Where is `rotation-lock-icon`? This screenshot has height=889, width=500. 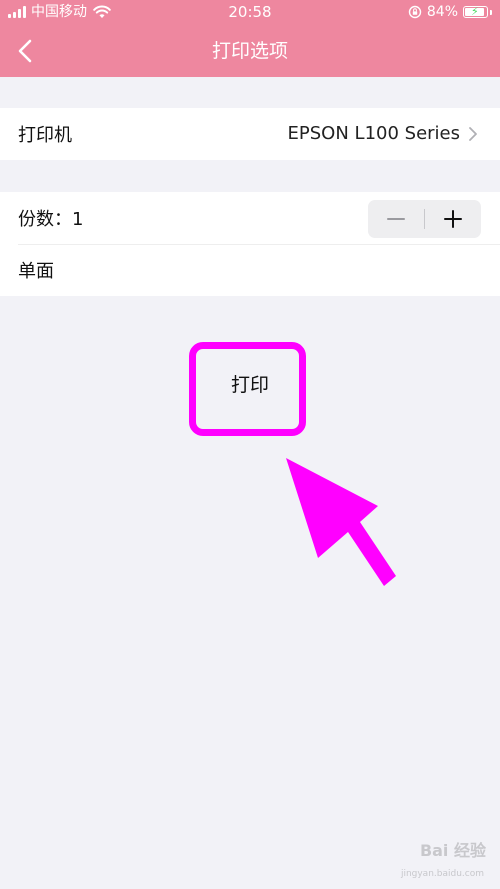
rotation-lock-icon is located at coordinates (415, 12).